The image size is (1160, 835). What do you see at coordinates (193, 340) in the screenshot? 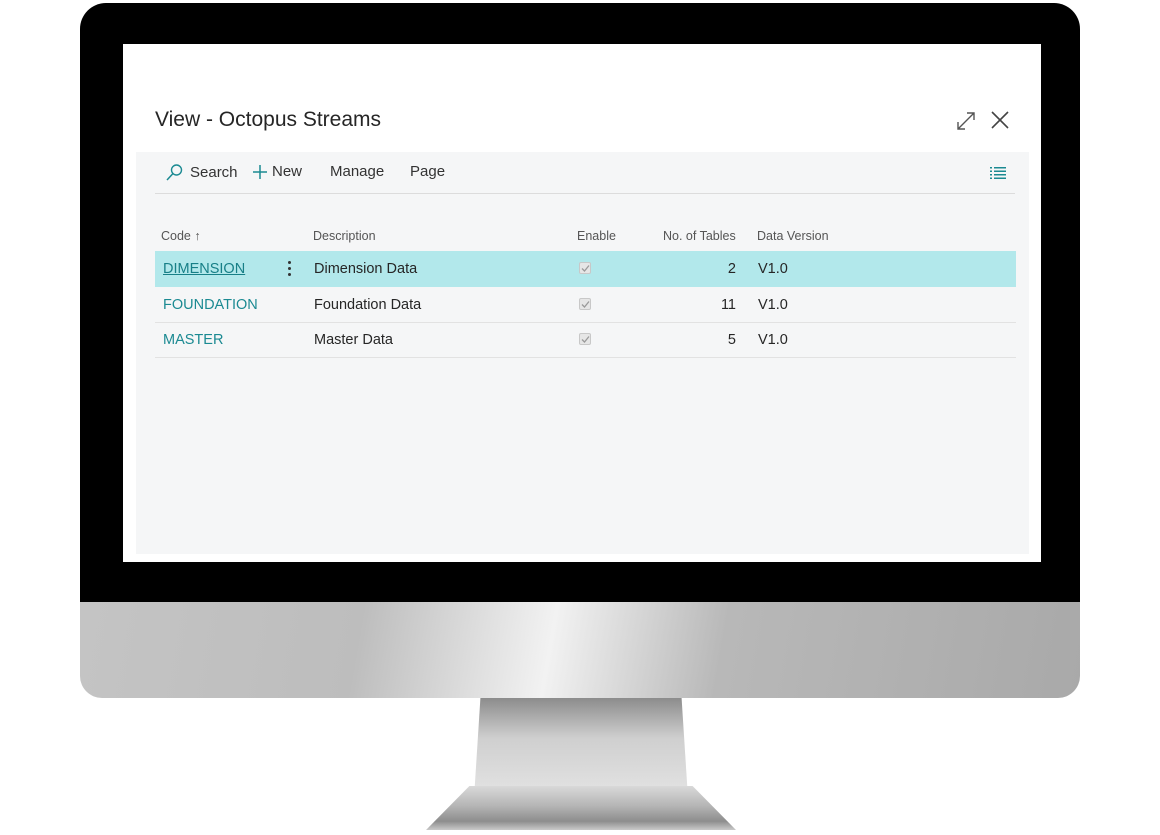
I see `code-link: MASTER` at bounding box center [193, 340].